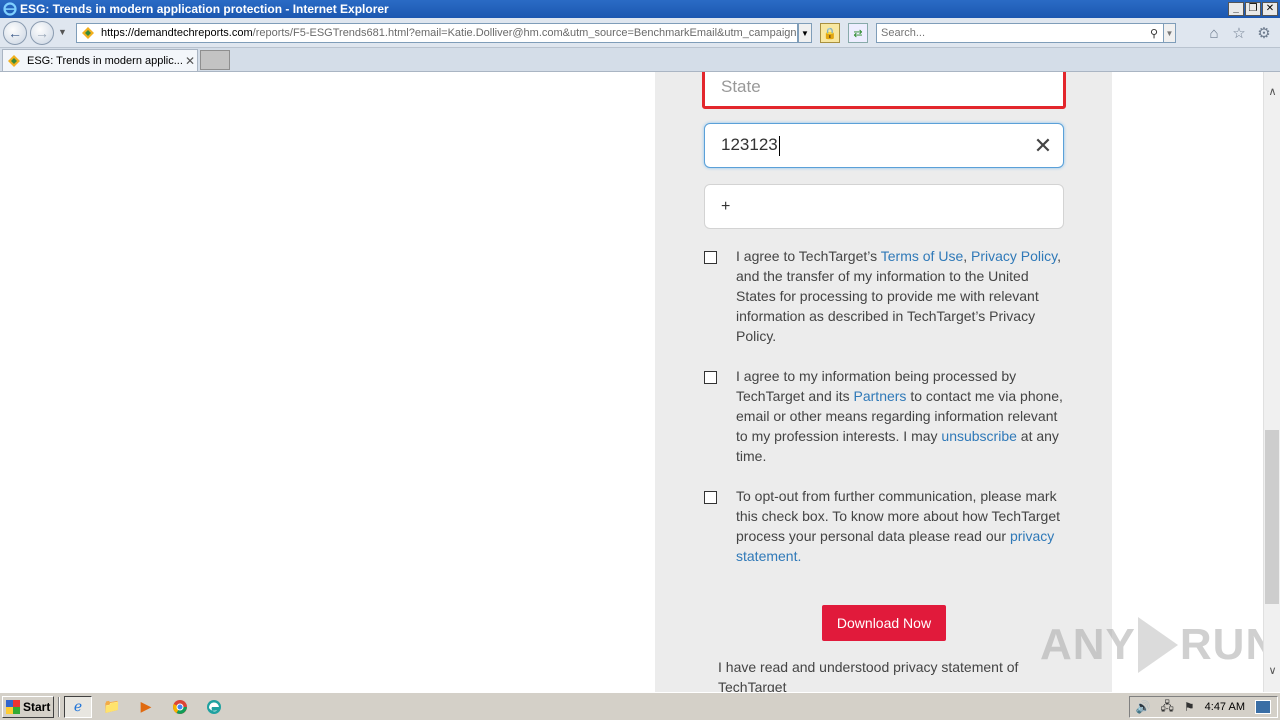  What do you see at coordinates (1157, 645) in the screenshot?
I see `play-logo-icon` at bounding box center [1157, 645].